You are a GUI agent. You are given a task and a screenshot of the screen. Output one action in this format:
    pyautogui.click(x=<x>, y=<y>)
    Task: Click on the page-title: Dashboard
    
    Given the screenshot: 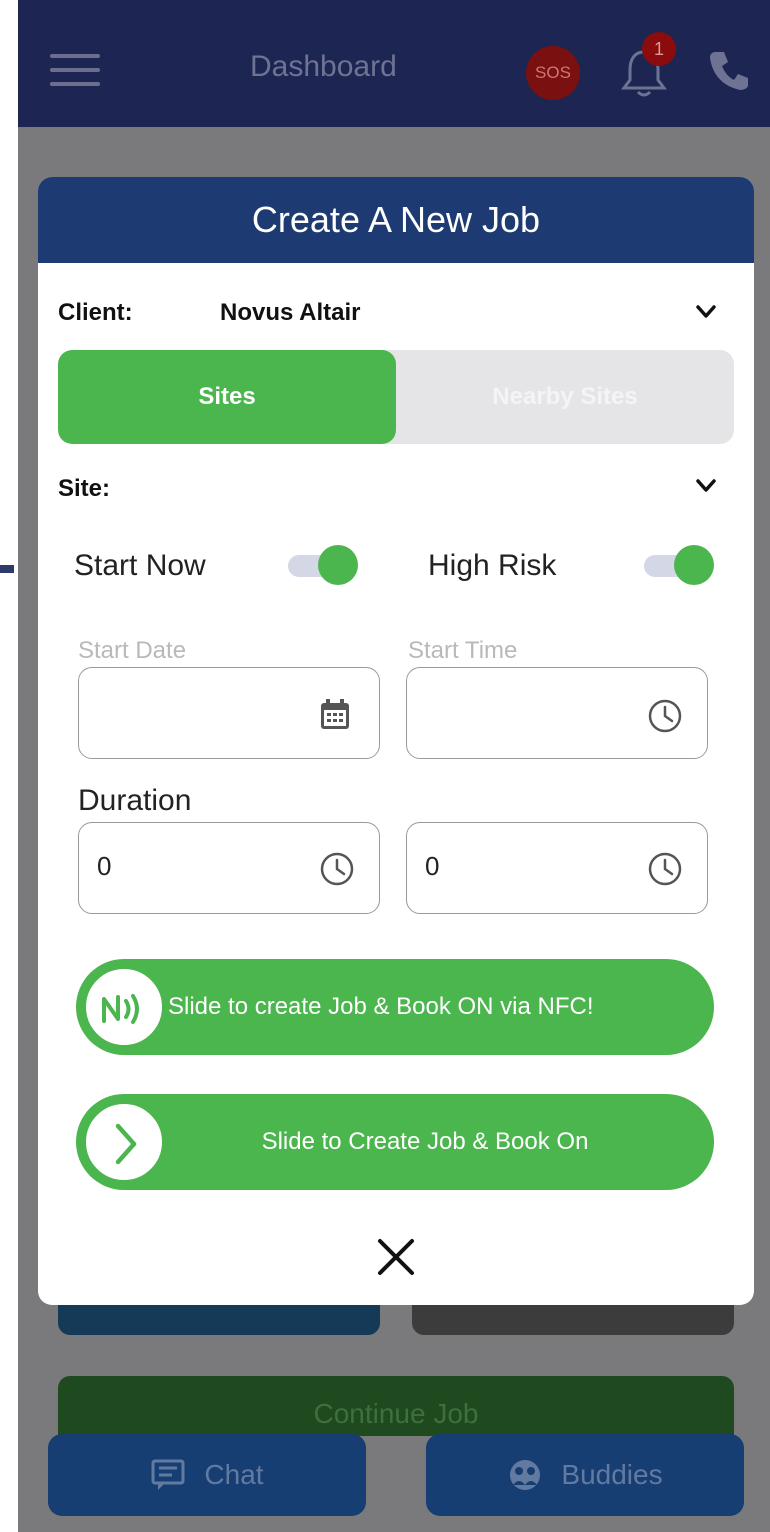 What is the action you would take?
    pyautogui.click(x=323, y=66)
    